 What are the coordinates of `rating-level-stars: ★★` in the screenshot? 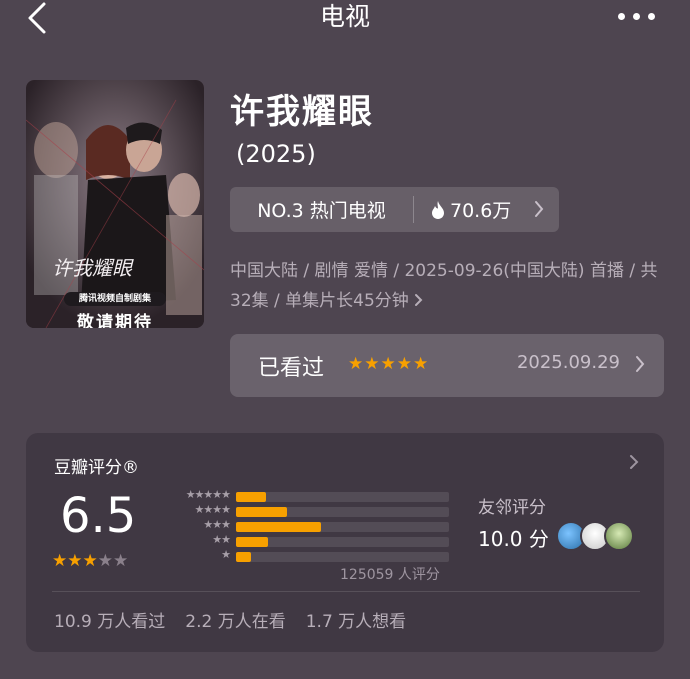 It's located at (221, 539).